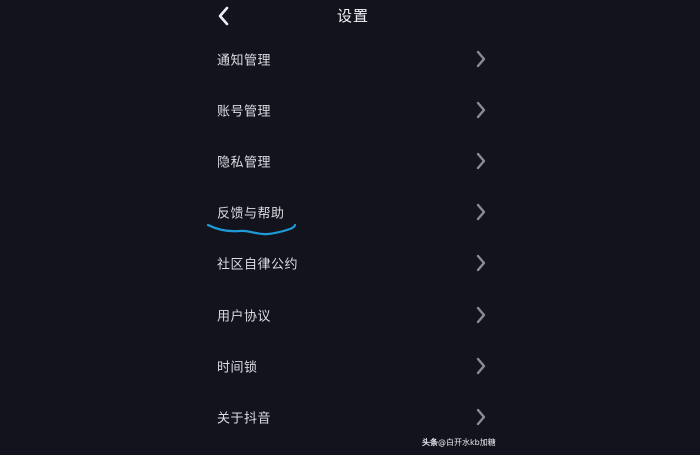 The width and height of the screenshot is (700, 455). I want to click on menu-item-account-settings: 账号管理, so click(350, 109).